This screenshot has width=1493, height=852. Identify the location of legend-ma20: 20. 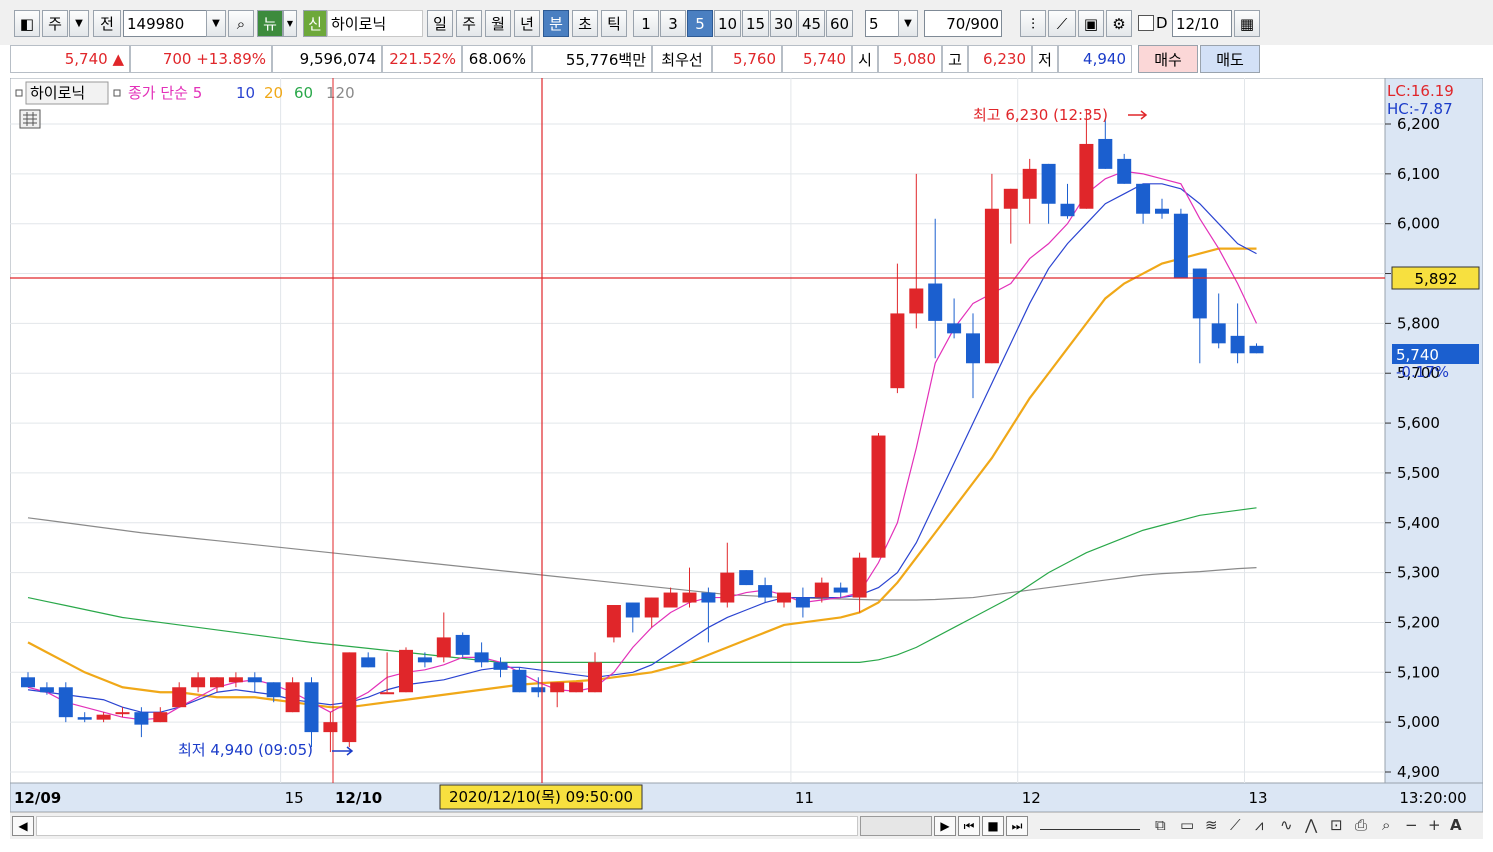
(273, 93).